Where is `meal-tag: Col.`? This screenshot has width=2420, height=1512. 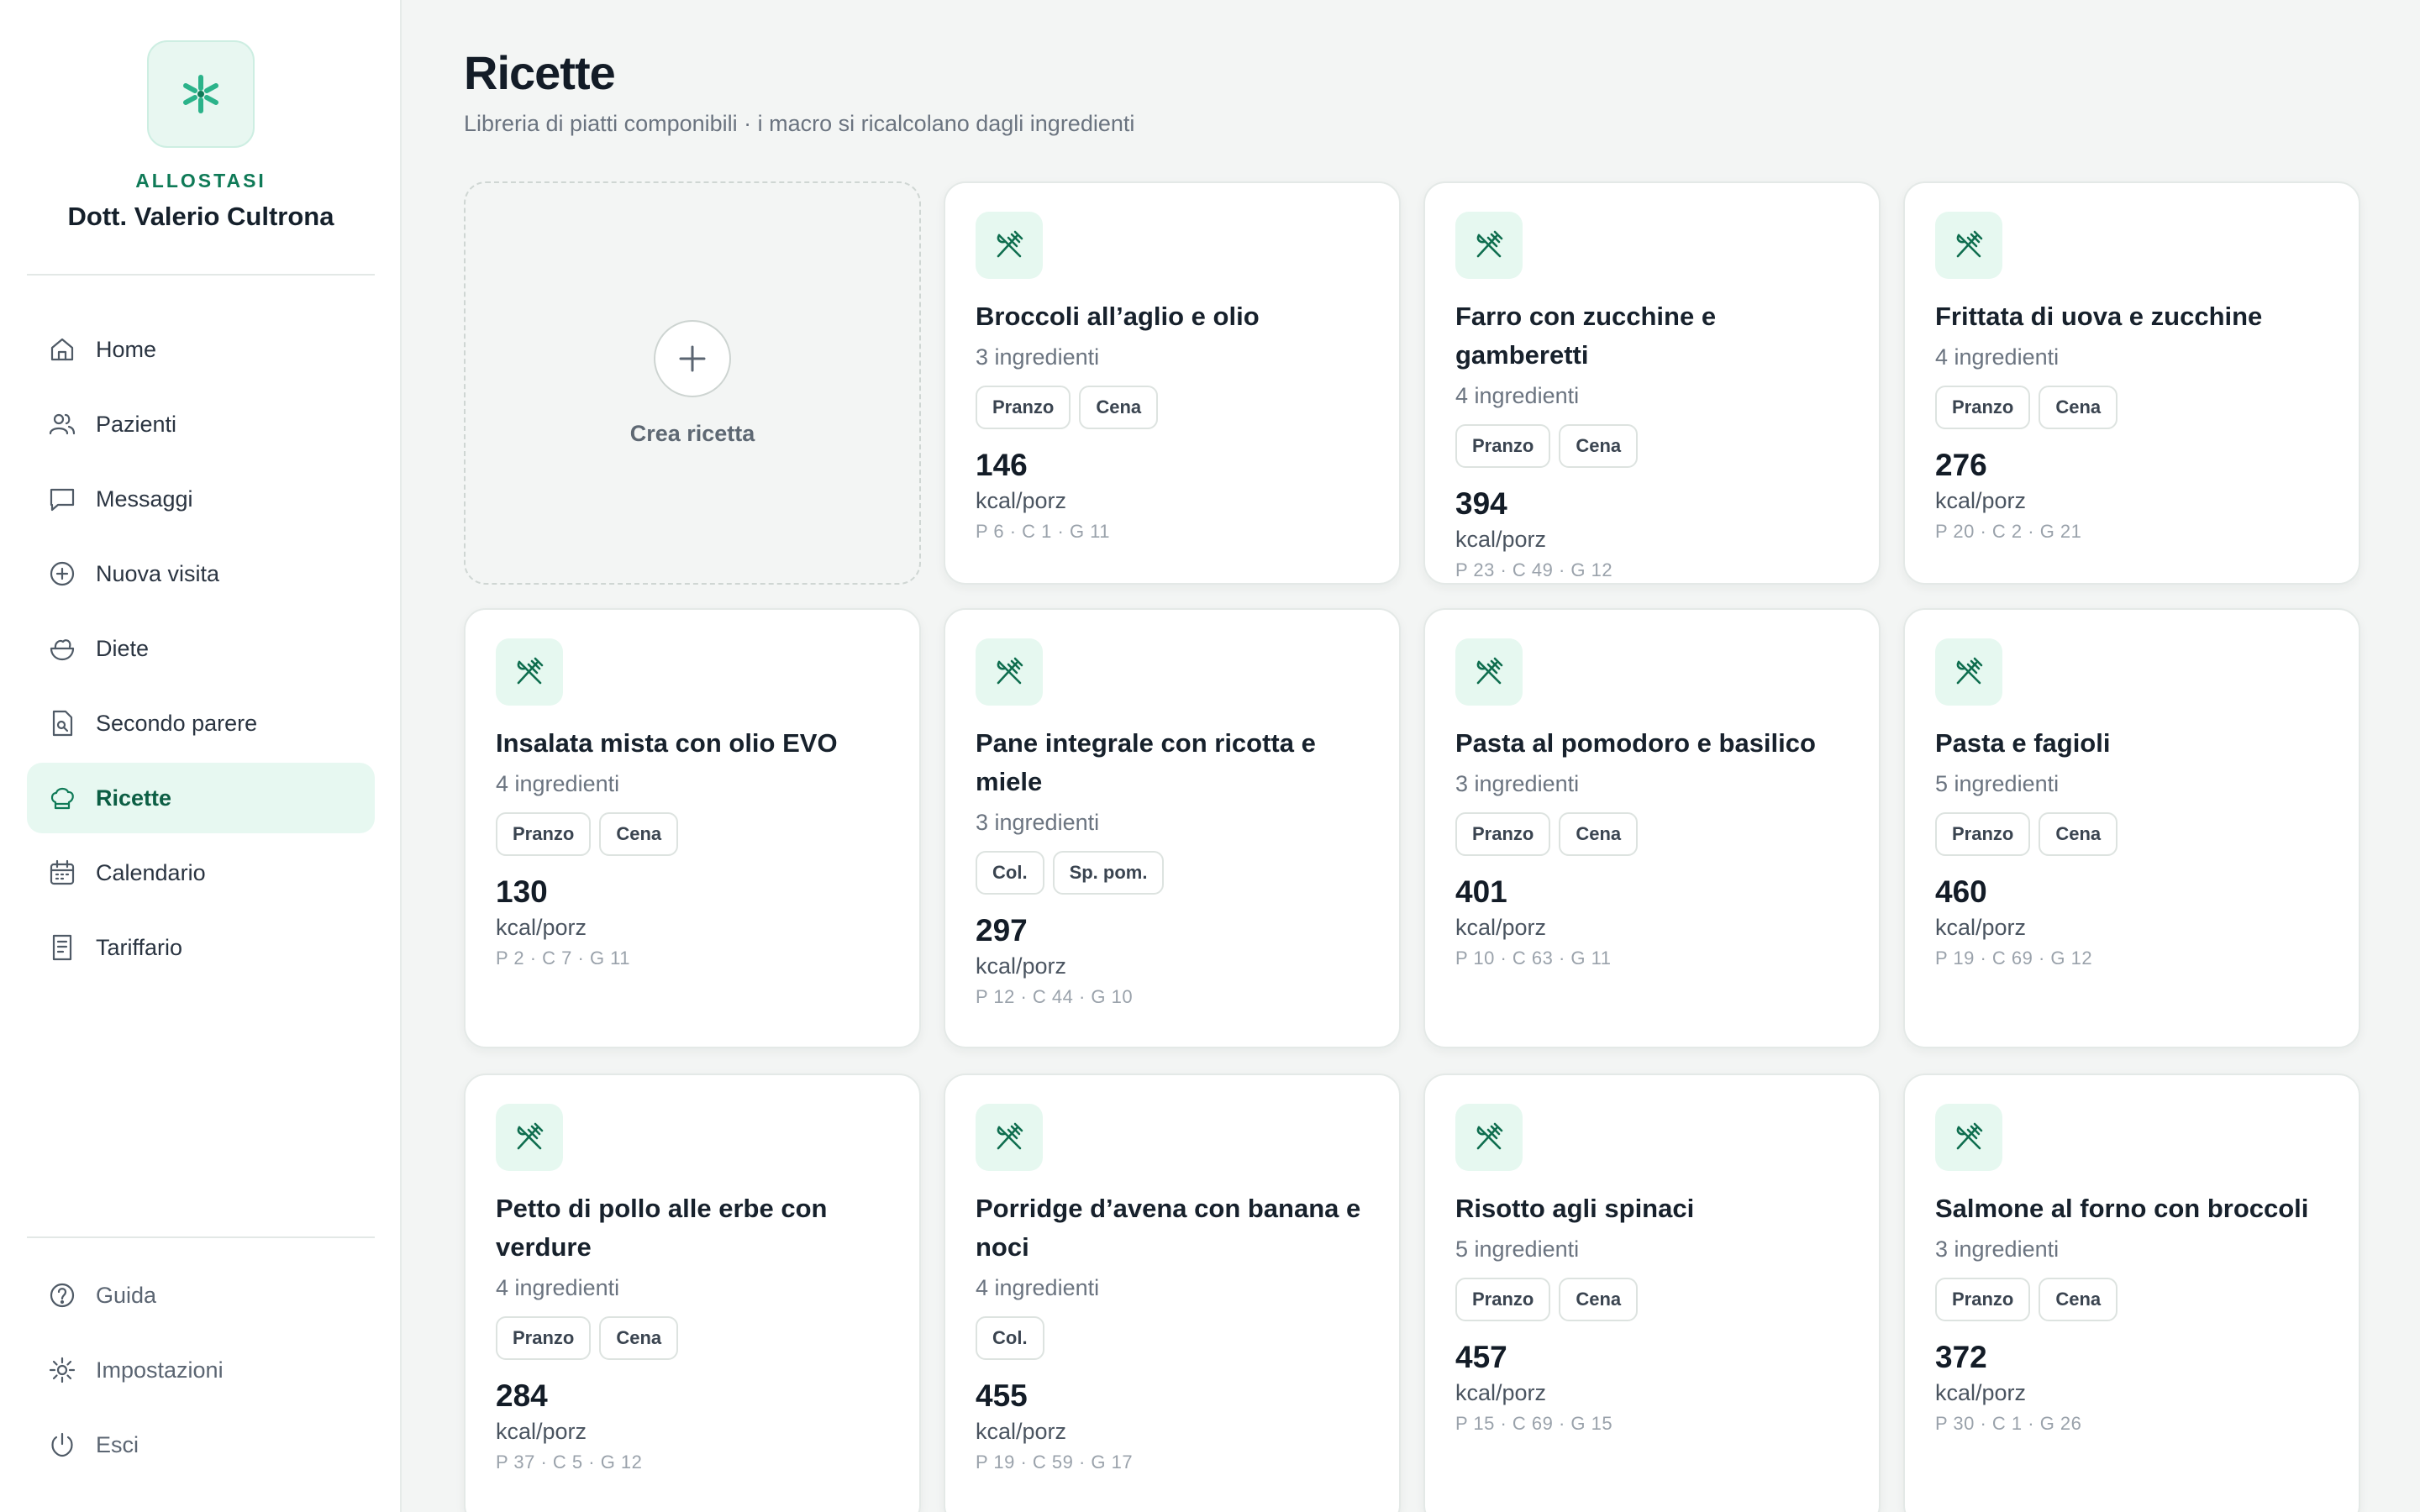
meal-tag: Col. is located at coordinates (1010, 873).